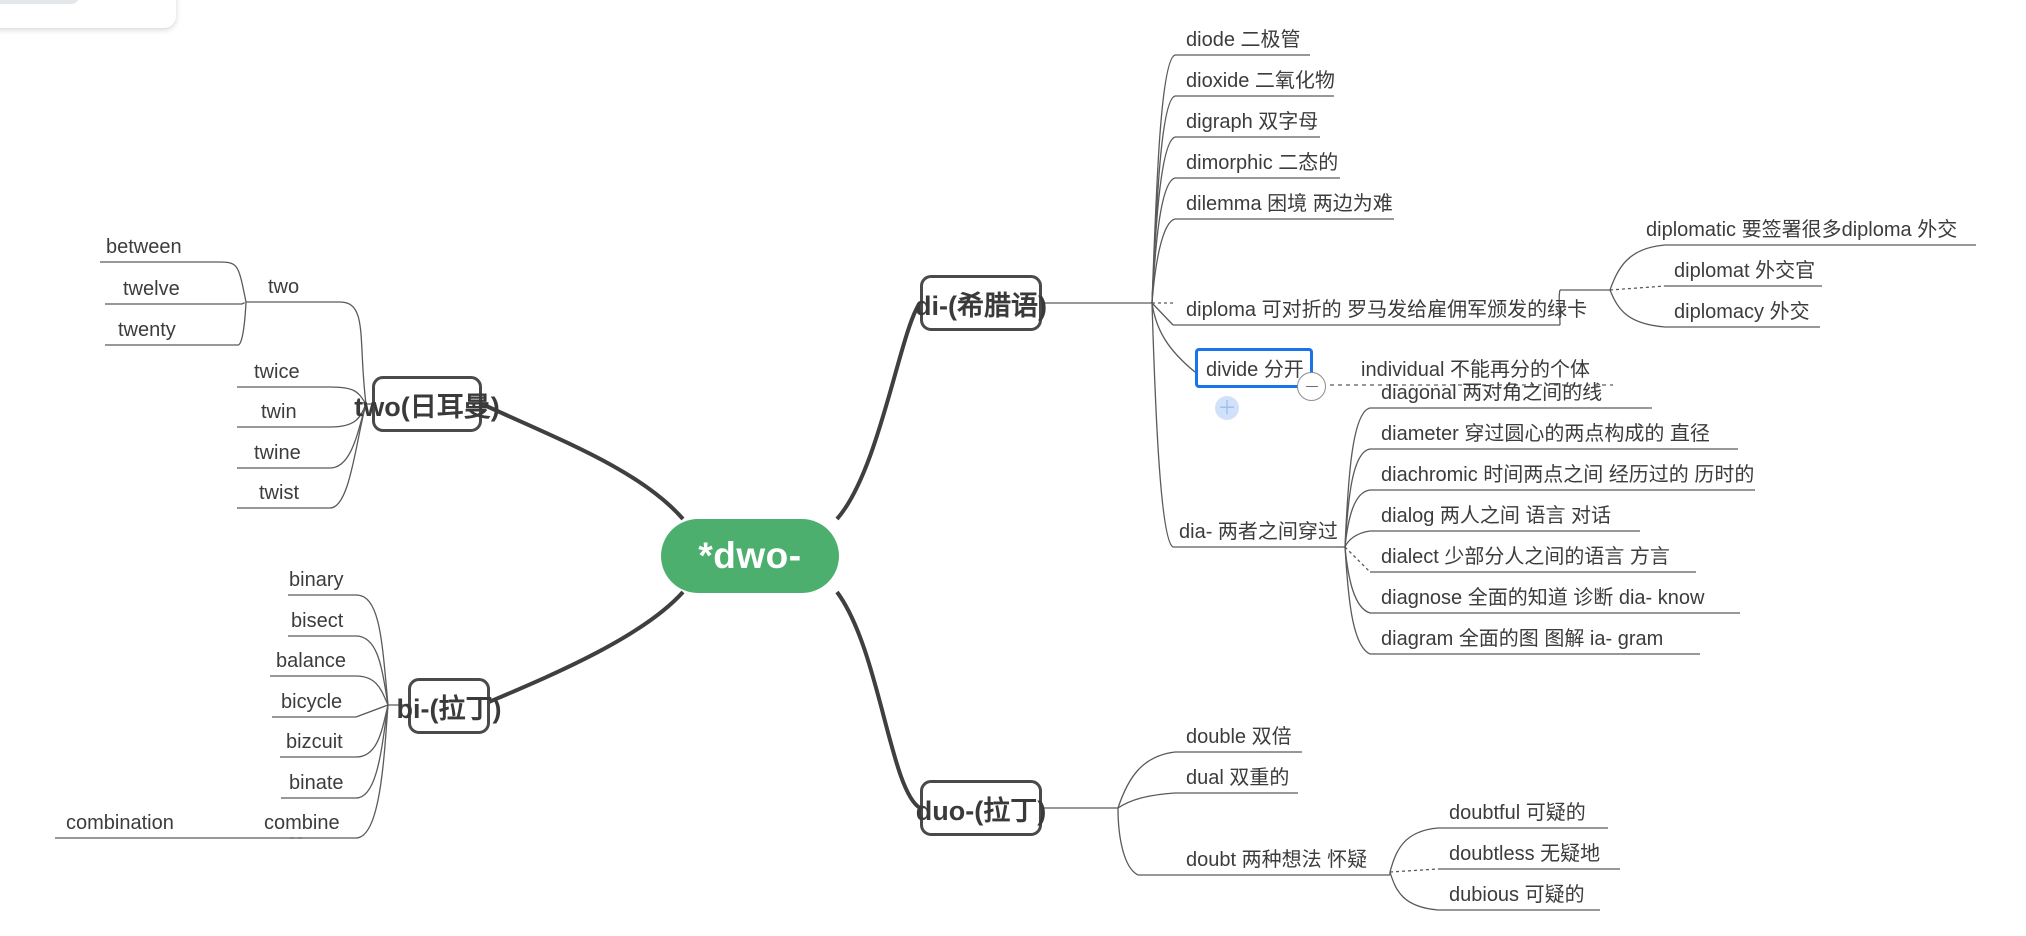 This screenshot has width=2026, height=936. Describe the element at coordinates (1288, 202) in the screenshot. I see `leaf-dilemma: dilemma 困境 两边为难` at that location.